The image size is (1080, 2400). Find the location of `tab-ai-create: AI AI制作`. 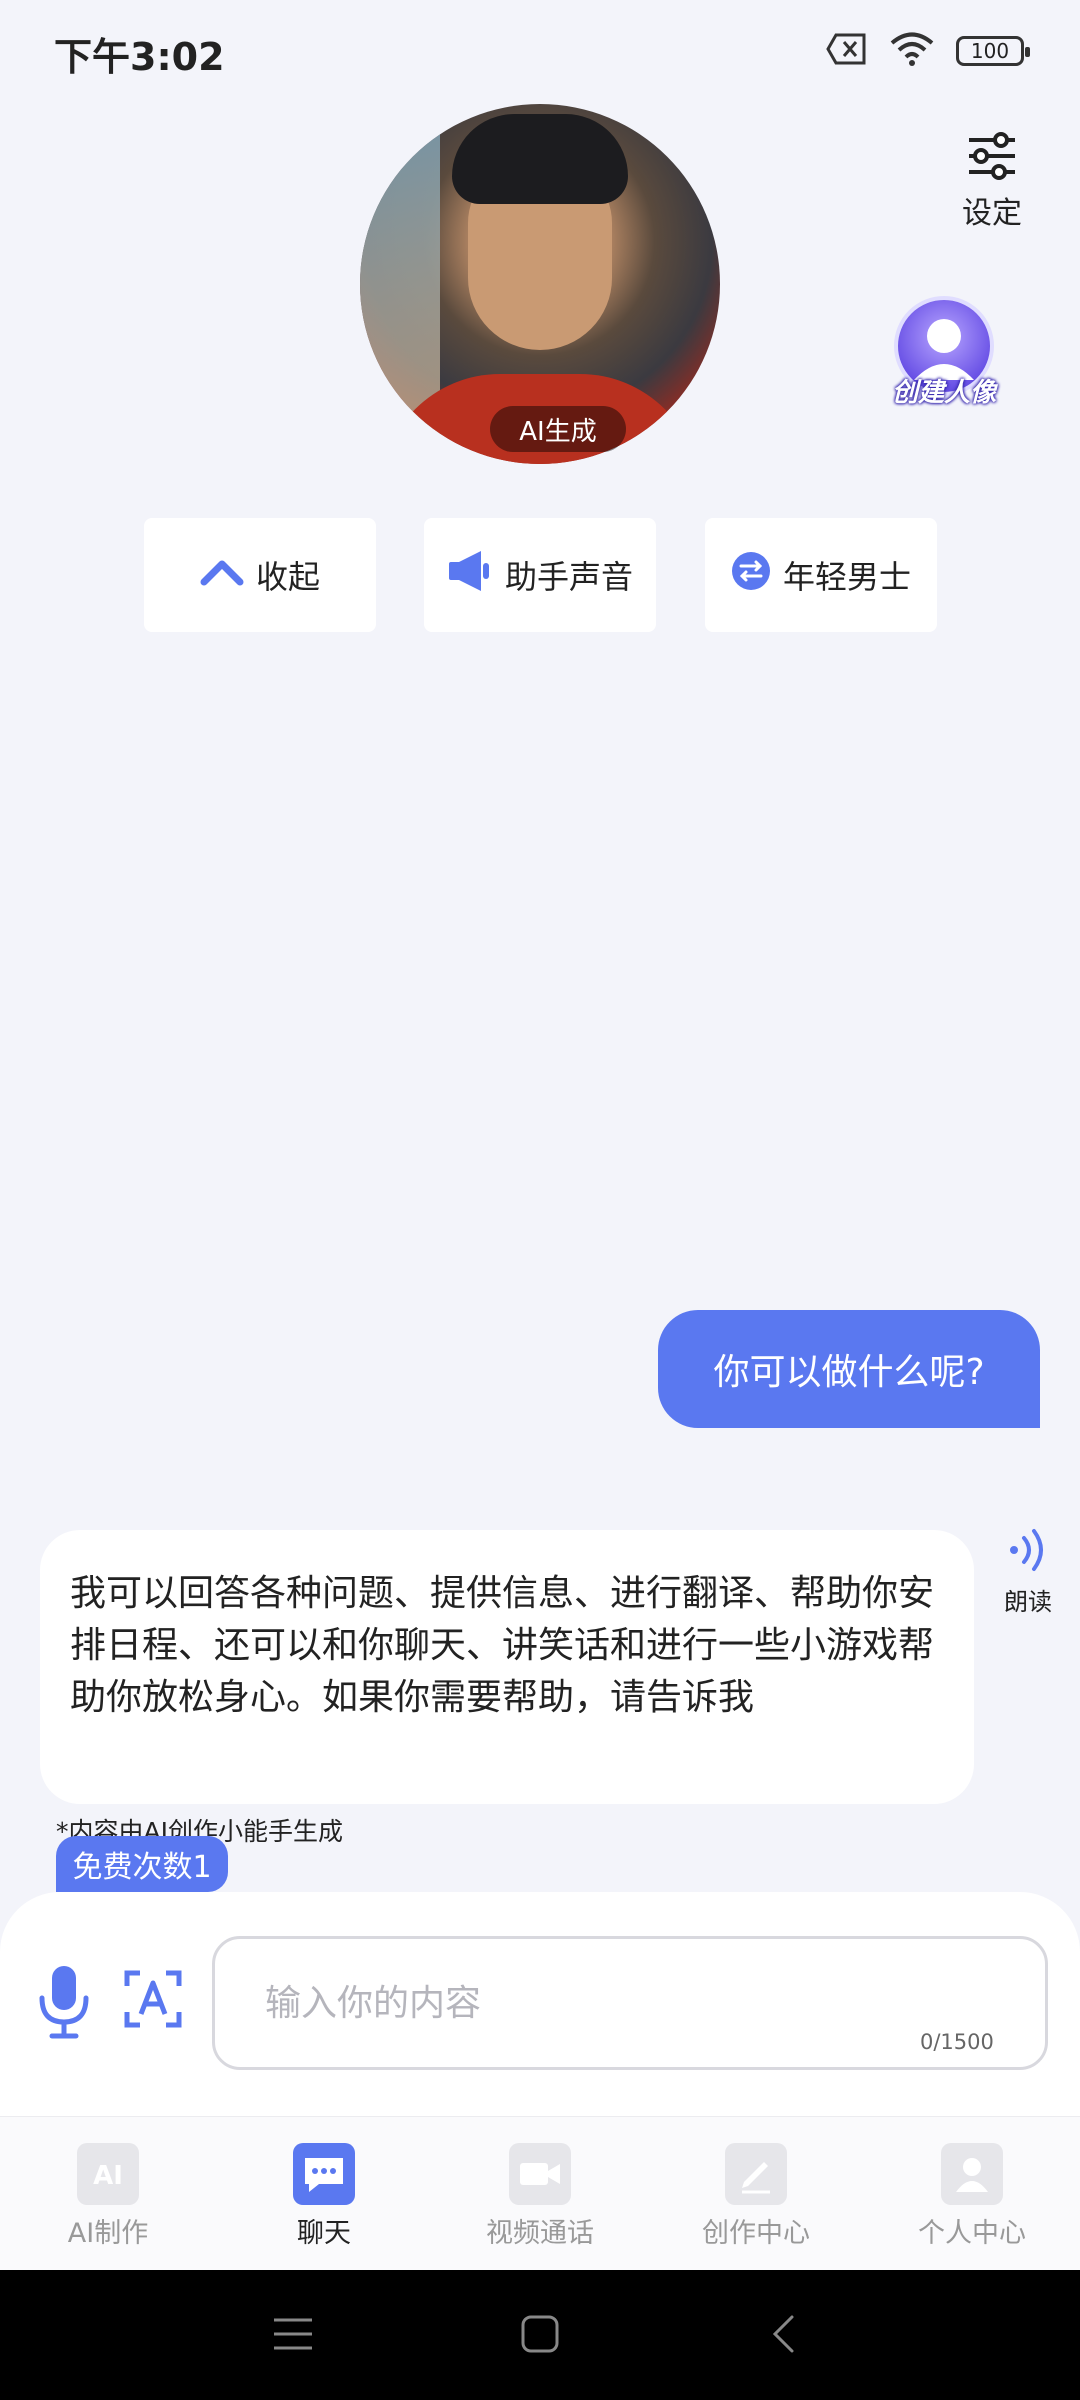

tab-ai-create: AI AI制作 is located at coordinates (108, 2196).